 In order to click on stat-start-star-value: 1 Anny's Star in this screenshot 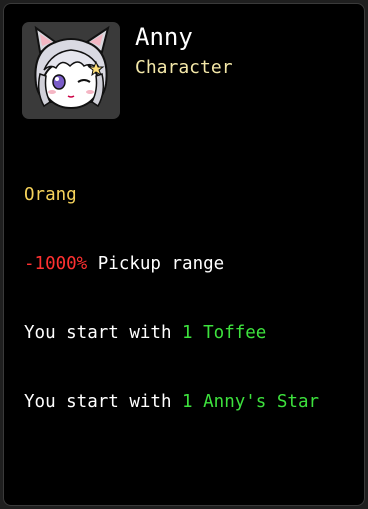, I will do `click(251, 402)`.